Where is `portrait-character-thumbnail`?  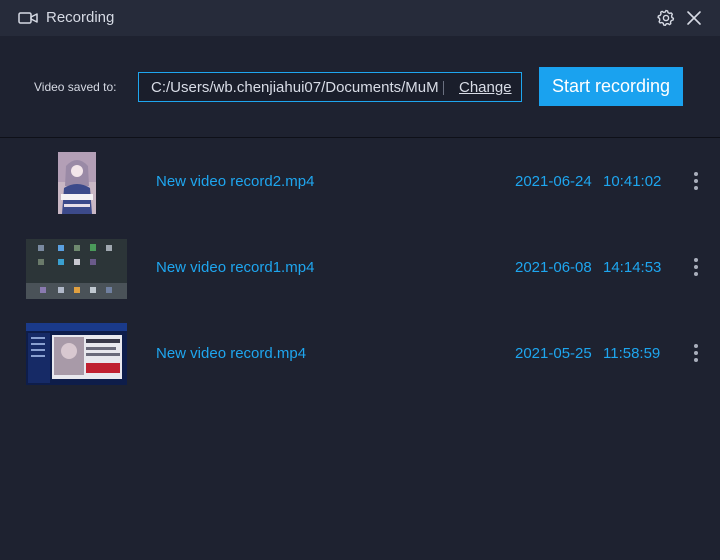 portrait-character-thumbnail is located at coordinates (77, 183).